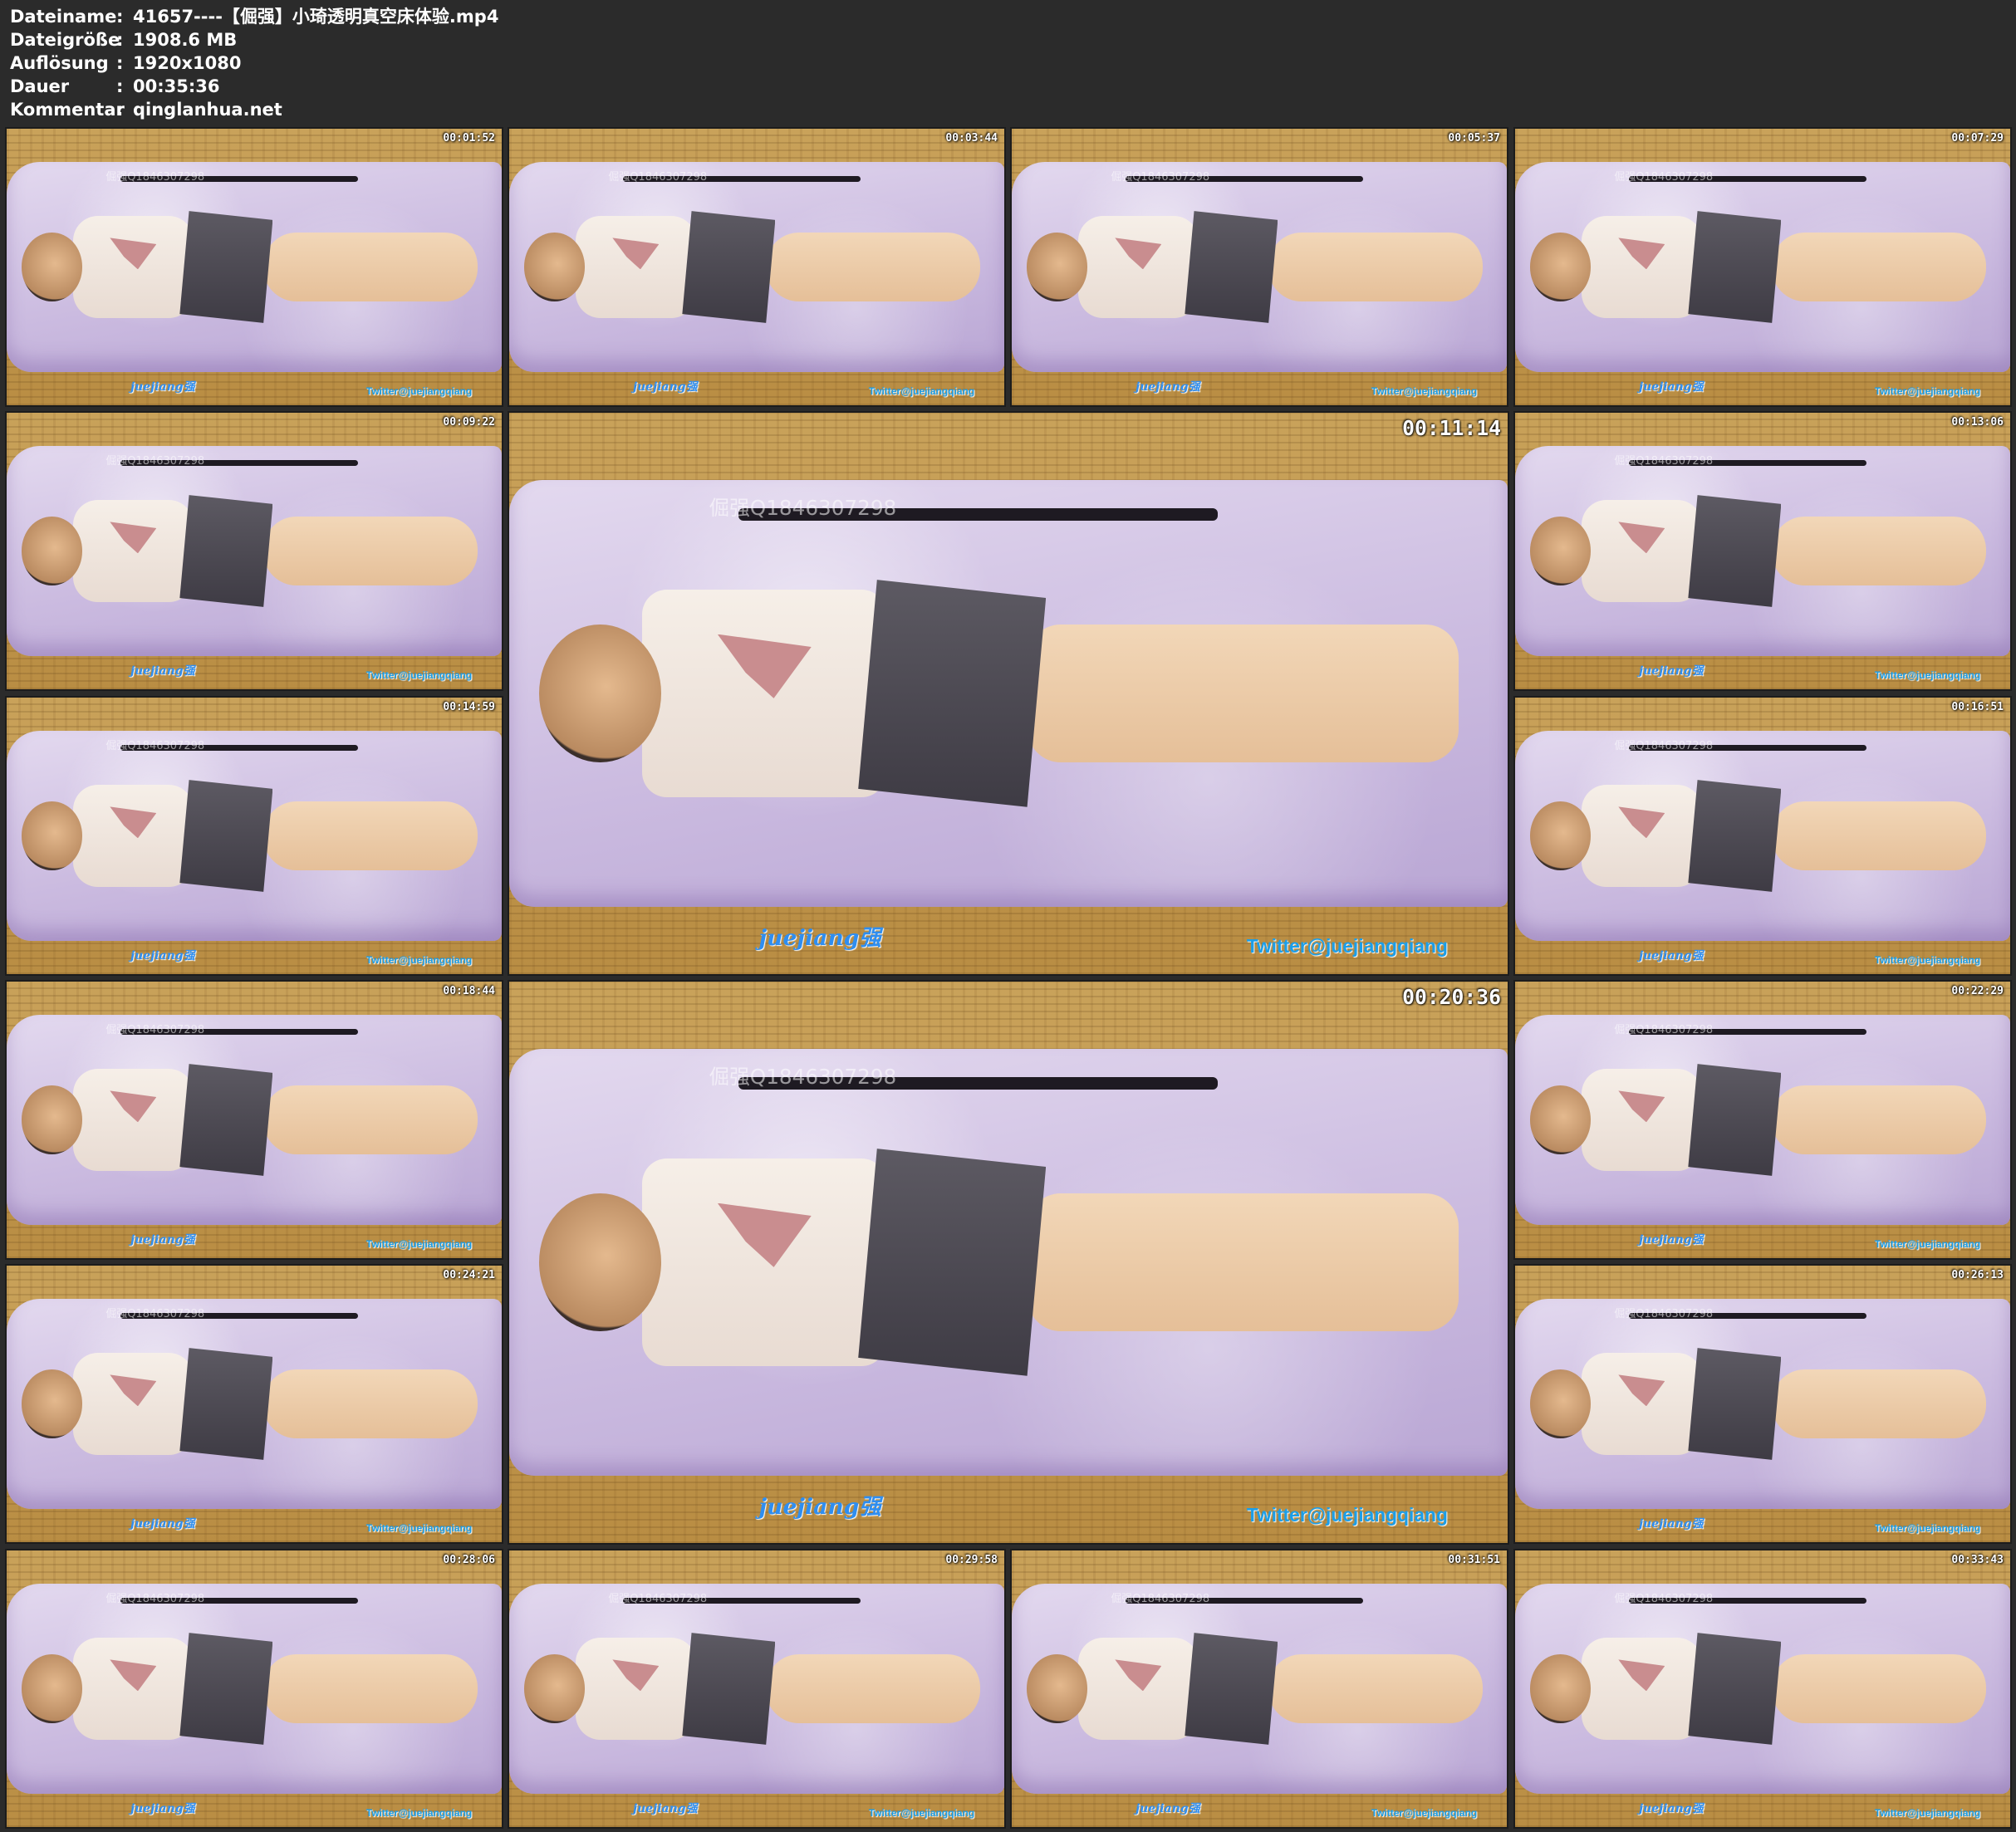 This screenshot has width=2016, height=1832. Describe the element at coordinates (1978, 707) in the screenshot. I see `thumbnail-timestamp: 00:16:51` at that location.